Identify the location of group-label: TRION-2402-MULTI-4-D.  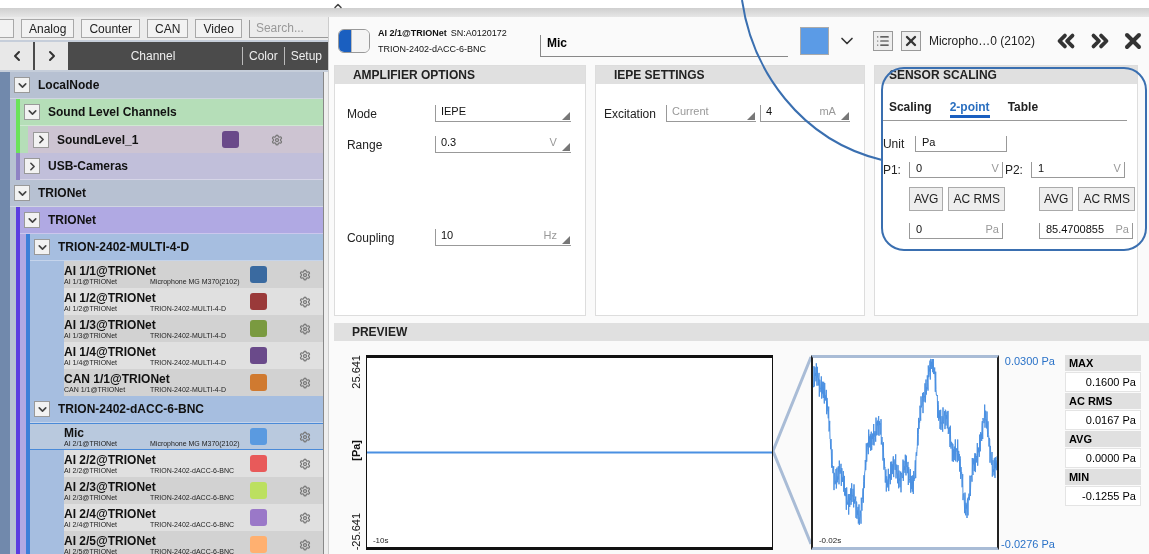
(124, 247).